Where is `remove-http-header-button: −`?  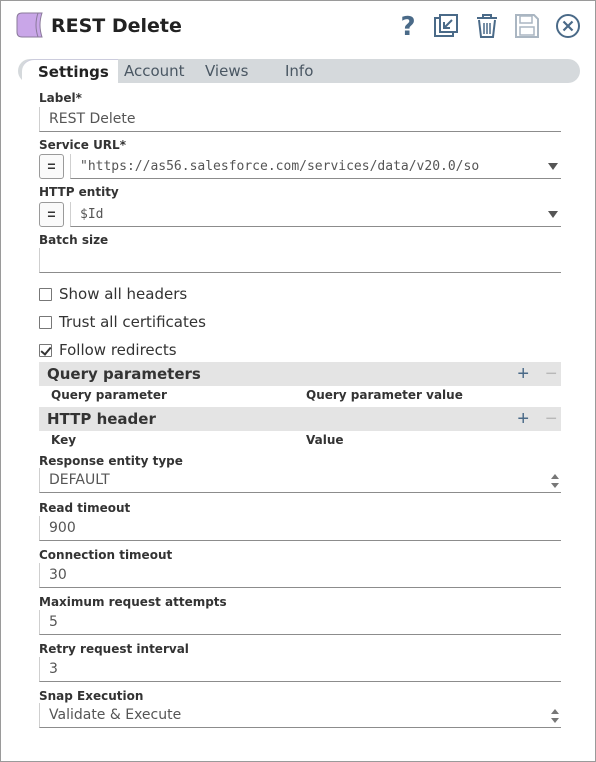 remove-http-header-button: − is located at coordinates (551, 419).